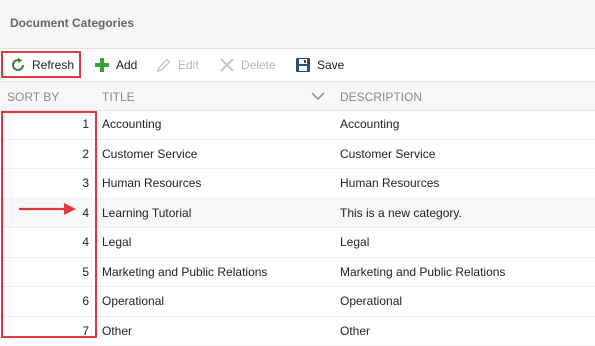 Image resolution: width=595 pixels, height=346 pixels. What do you see at coordinates (303, 65) in the screenshot?
I see `save-icon` at bounding box center [303, 65].